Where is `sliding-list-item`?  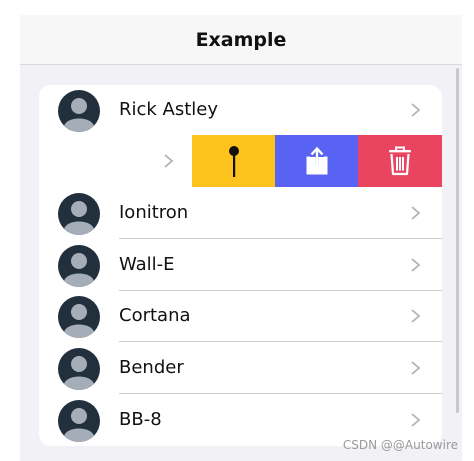
sliding-list-item is located at coordinates (240, 161).